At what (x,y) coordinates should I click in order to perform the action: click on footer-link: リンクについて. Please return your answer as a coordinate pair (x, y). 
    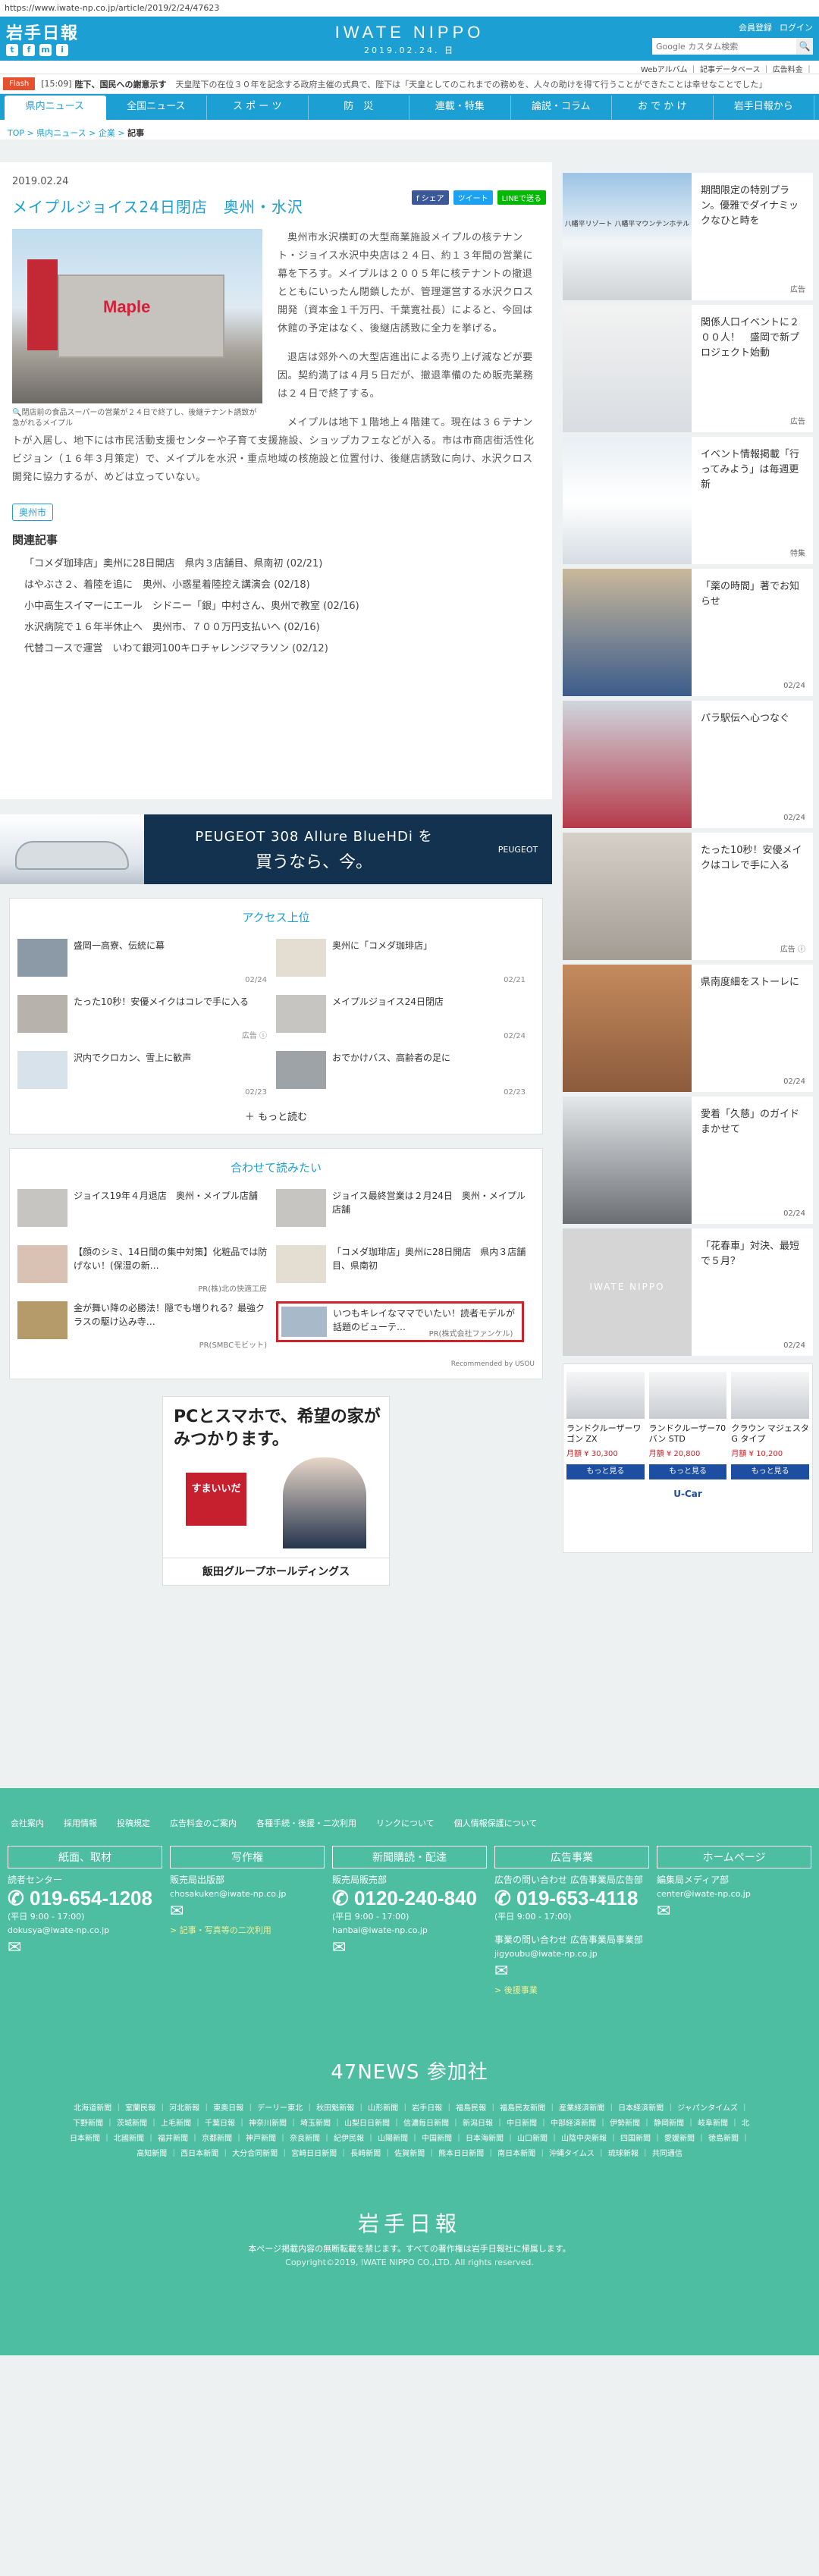
    Looking at the image, I should click on (405, 1823).